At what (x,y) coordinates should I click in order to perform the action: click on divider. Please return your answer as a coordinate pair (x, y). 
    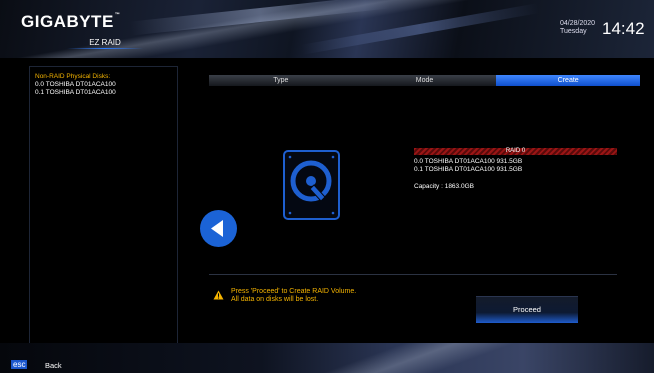
    Looking at the image, I should click on (413, 274).